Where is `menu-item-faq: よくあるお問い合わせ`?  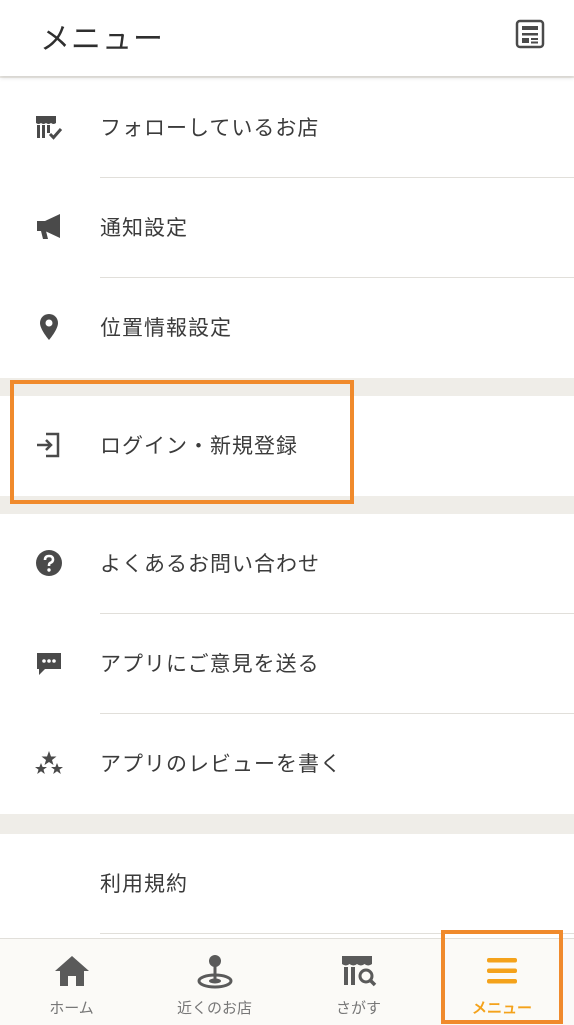 menu-item-faq: よくあるお問い合わせ is located at coordinates (287, 564).